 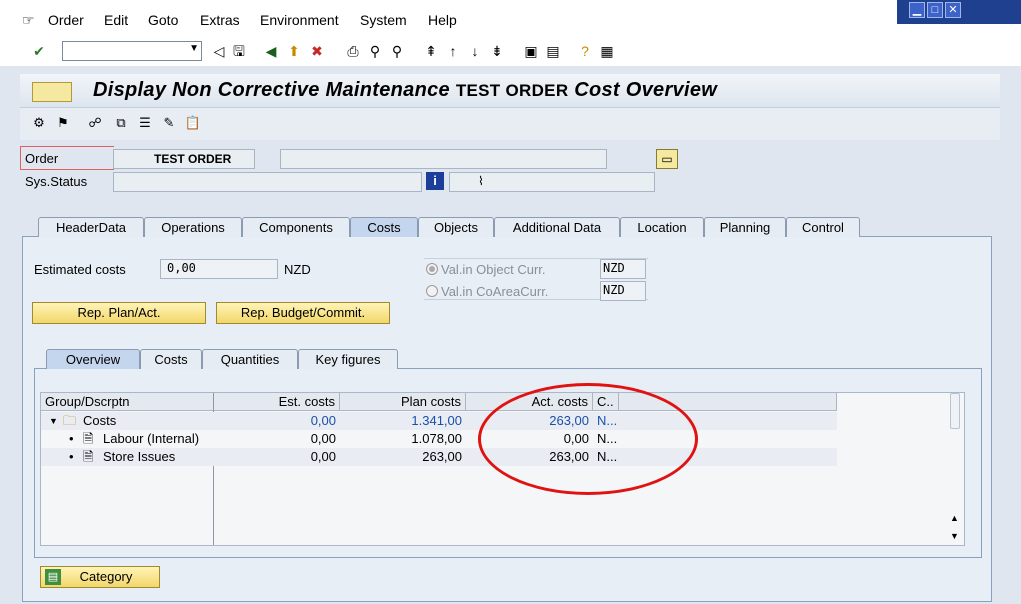 I want to click on new-session-icon: ▣, so click(x=531, y=51).